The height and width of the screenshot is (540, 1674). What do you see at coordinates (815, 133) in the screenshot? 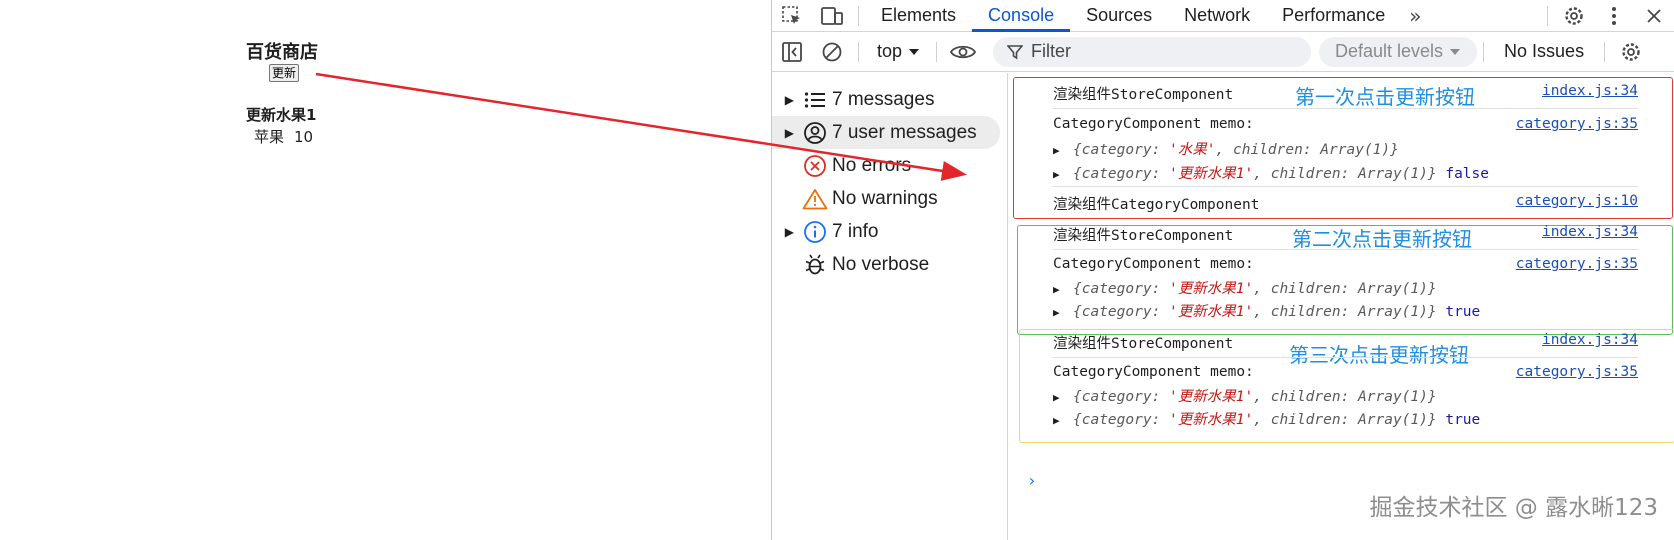
I see `user-icon` at bounding box center [815, 133].